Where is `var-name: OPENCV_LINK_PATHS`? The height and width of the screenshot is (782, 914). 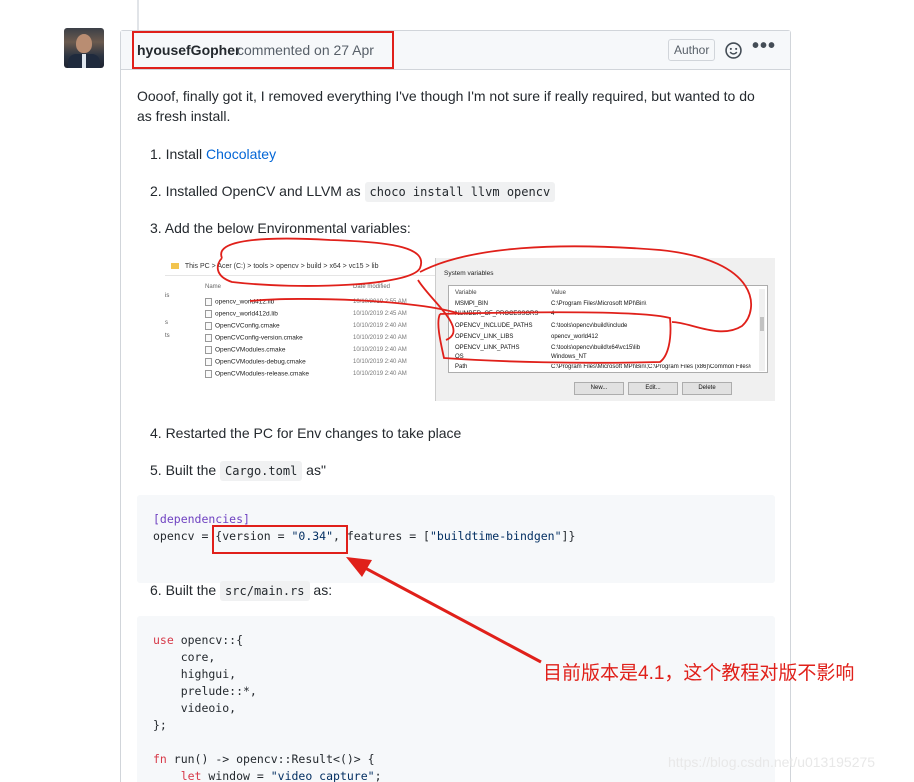
var-name: OPENCV_LINK_PATHS is located at coordinates (487, 348).